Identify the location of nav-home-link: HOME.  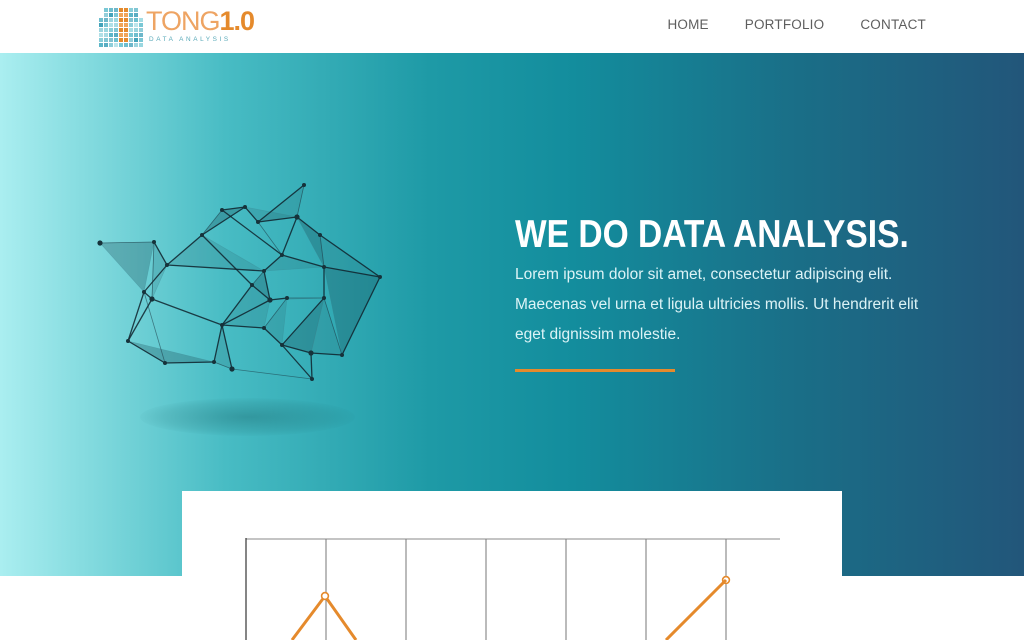
(687, 24).